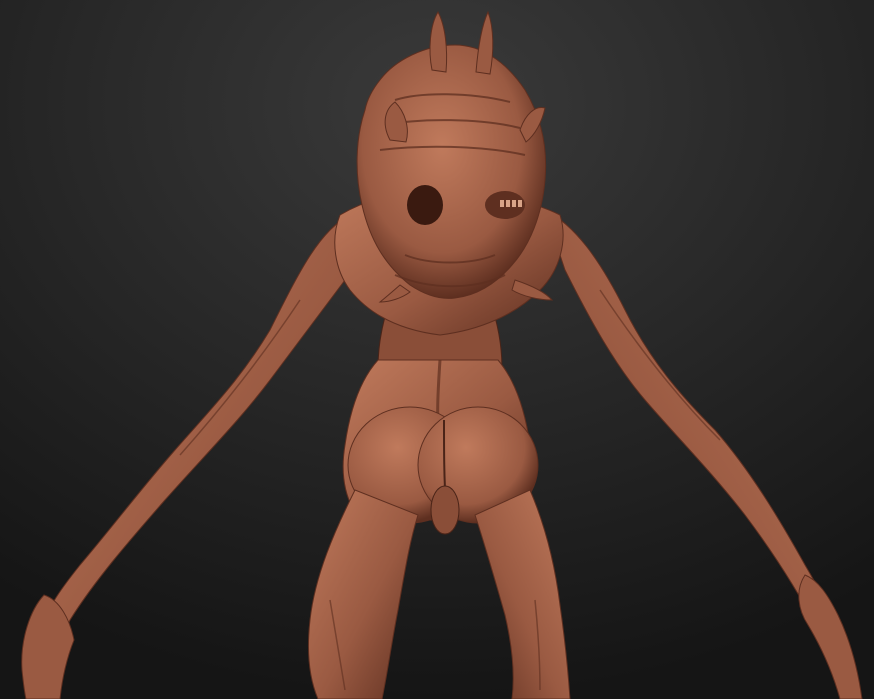 This screenshot has height=699, width=874. What do you see at coordinates (445, 510) in the screenshot?
I see `pendant-form` at bounding box center [445, 510].